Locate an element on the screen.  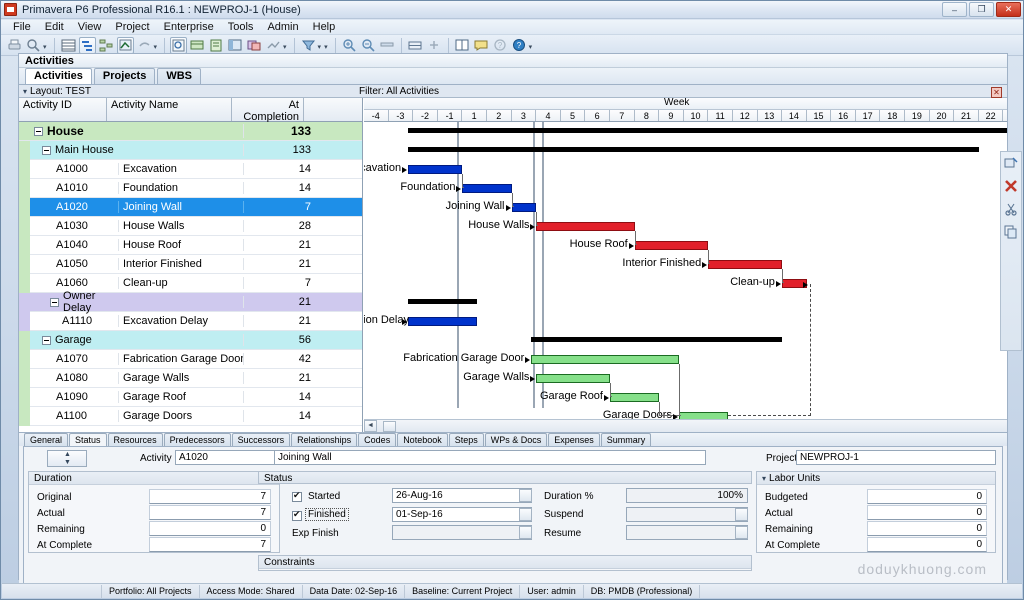
table-row: A1030 House Walls 28 is located at coordinates (190, 226).